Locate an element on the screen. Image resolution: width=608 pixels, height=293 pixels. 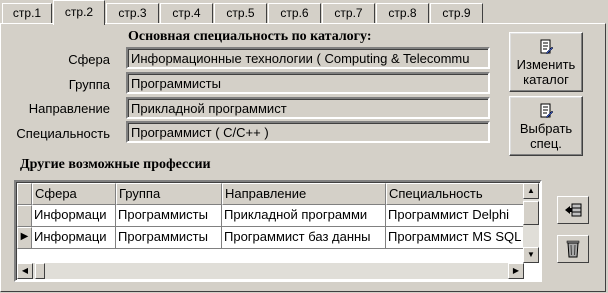
main-specialty-heading: Основная специальность по каталогу: is located at coordinates (250, 36).